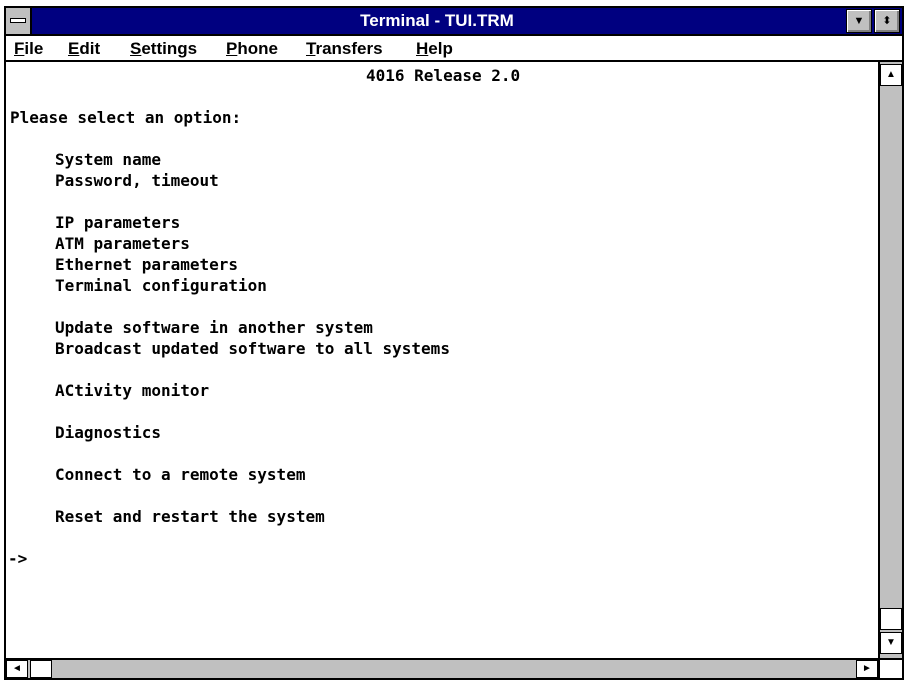  I want to click on arrow-down-icon: ▼, so click(891, 642).